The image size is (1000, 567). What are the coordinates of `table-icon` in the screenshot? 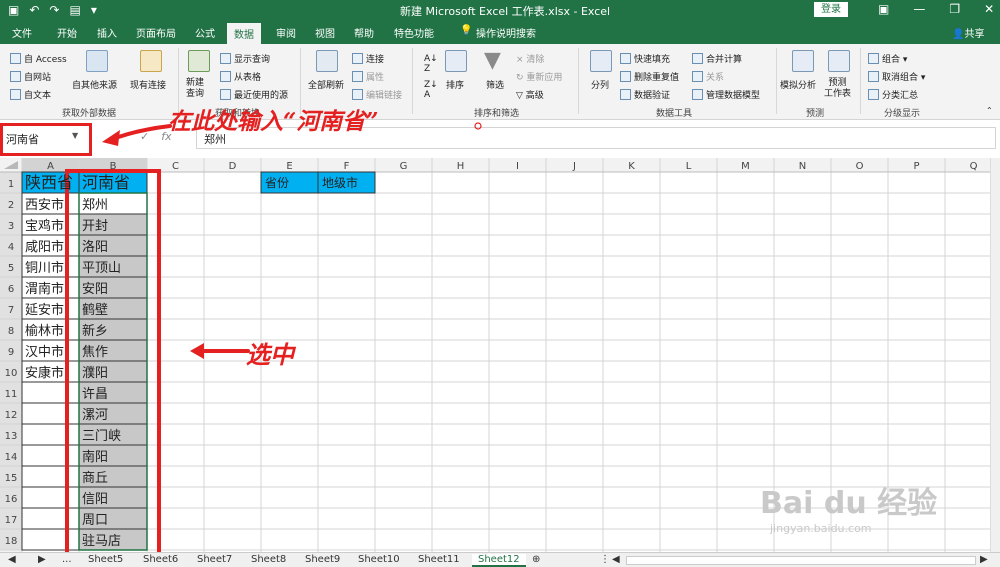 It's located at (225, 76).